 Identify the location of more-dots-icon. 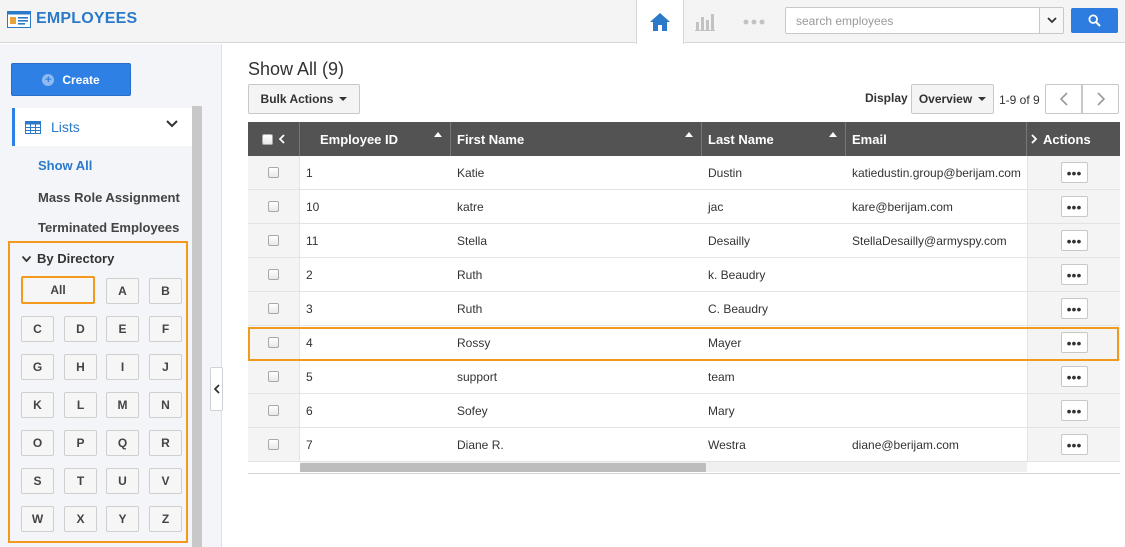
(754, 21).